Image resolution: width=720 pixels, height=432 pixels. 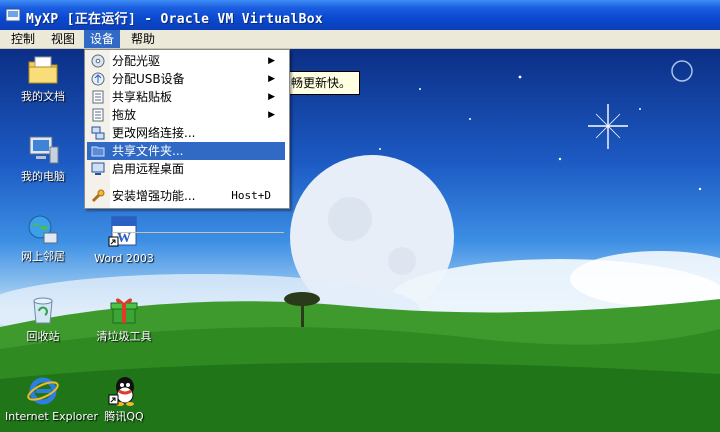 I want to click on desktop-icon-recycle-bin: 回收站, so click(x=43, y=318).